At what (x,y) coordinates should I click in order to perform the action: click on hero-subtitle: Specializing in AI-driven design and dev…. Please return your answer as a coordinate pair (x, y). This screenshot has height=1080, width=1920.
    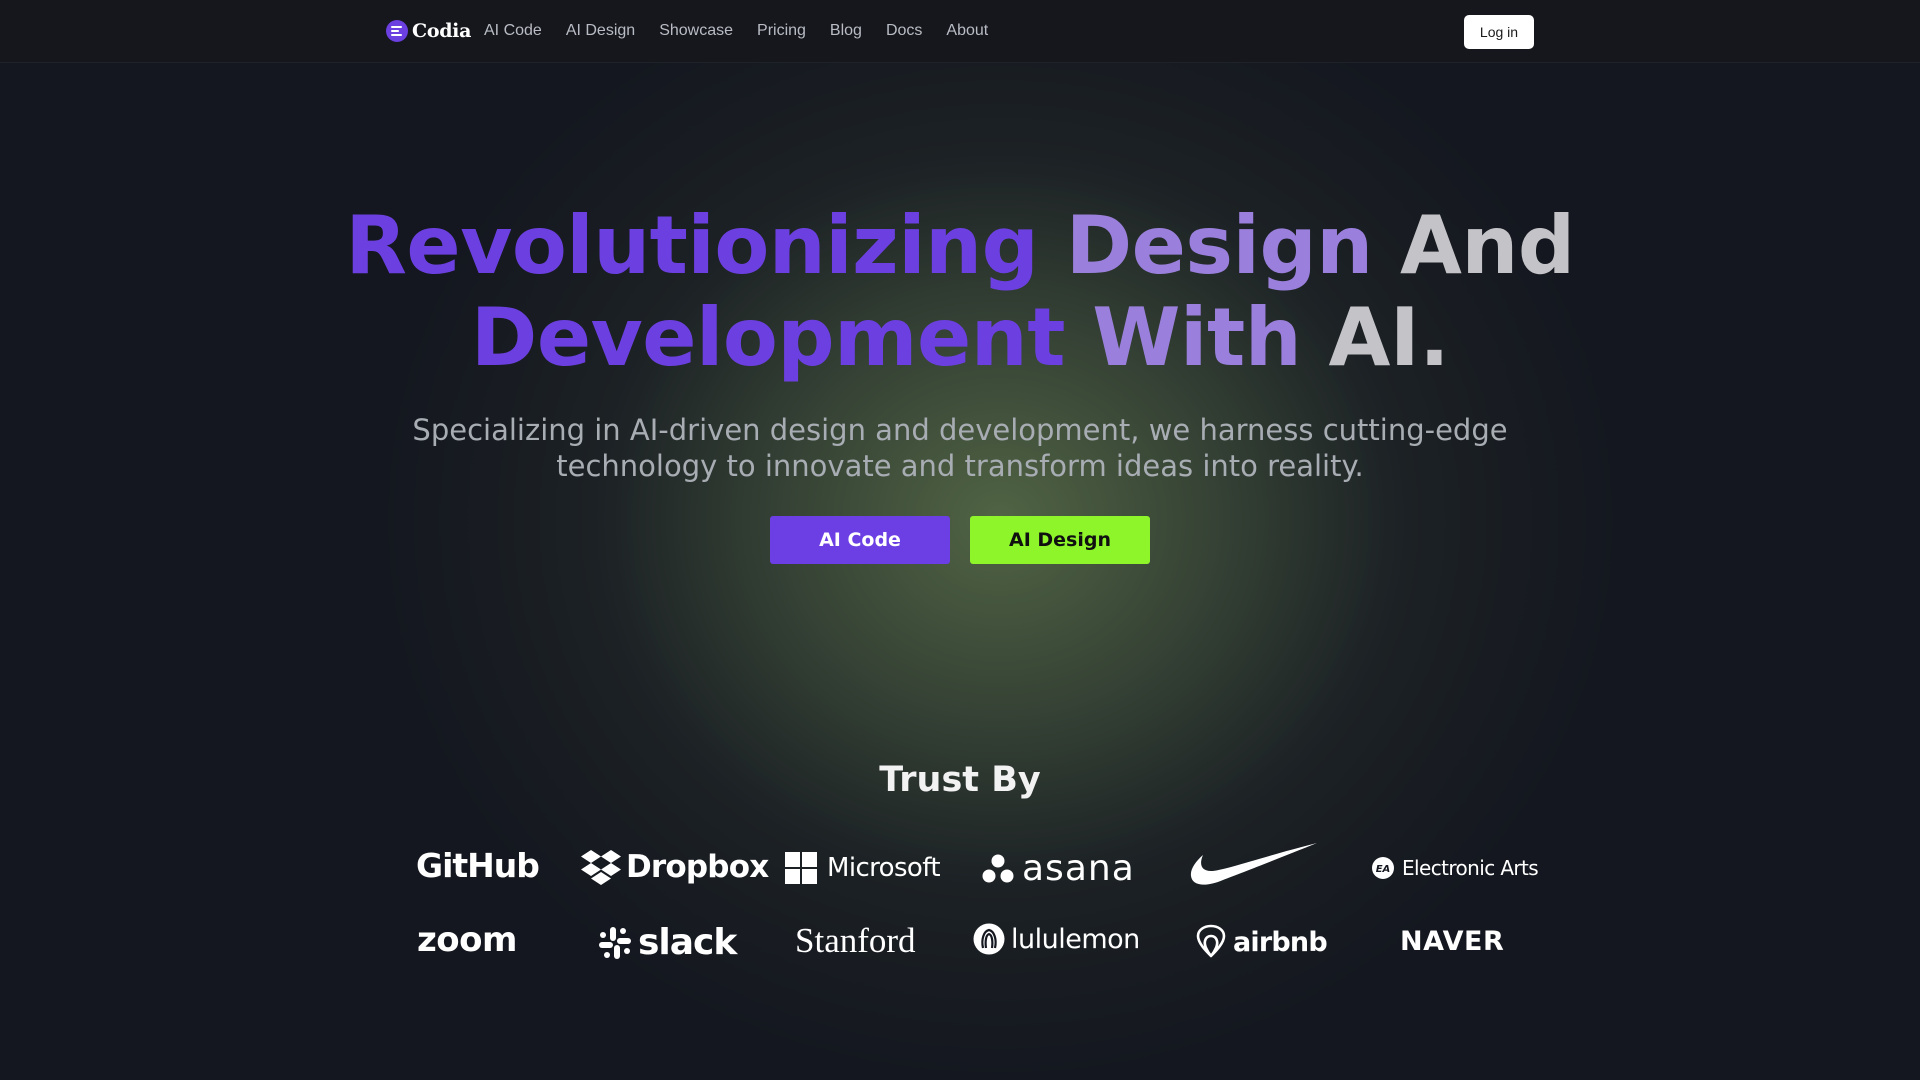
    Looking at the image, I should click on (960, 448).